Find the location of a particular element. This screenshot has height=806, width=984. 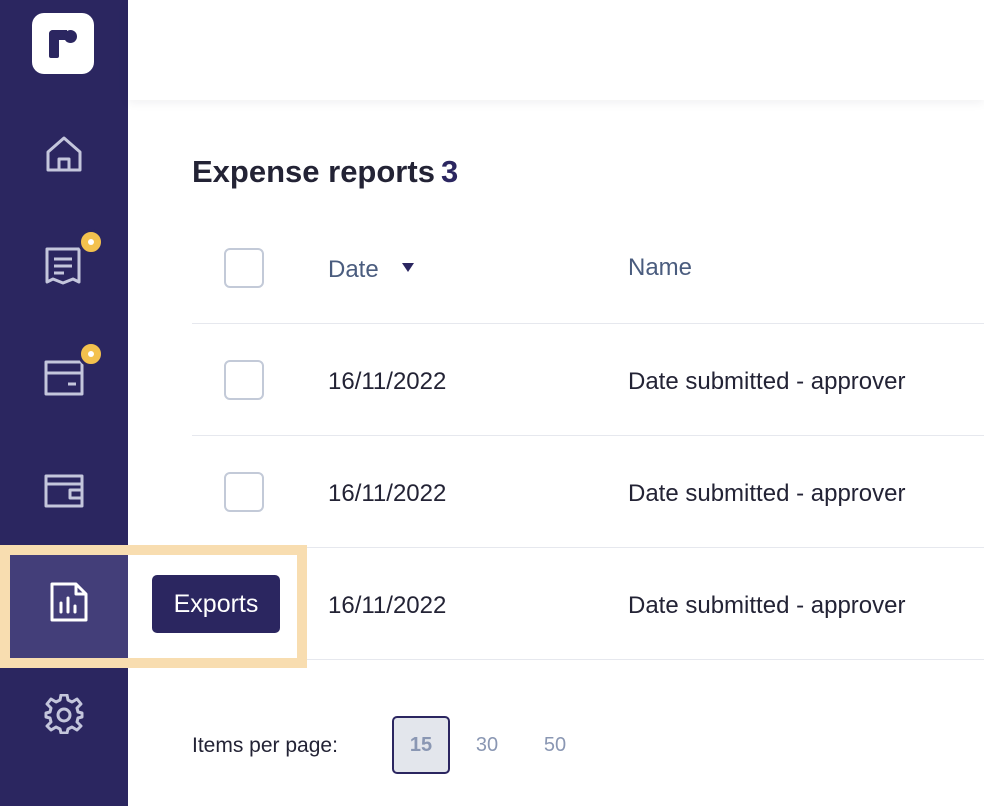

page-title-text: Expense reports is located at coordinates (313, 171).